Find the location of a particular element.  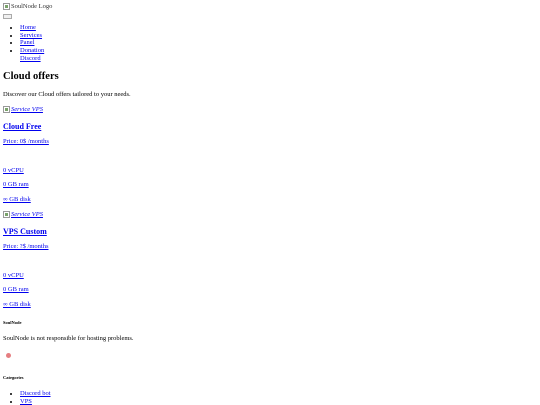

nav-item-services: Services is located at coordinates (32, 36).